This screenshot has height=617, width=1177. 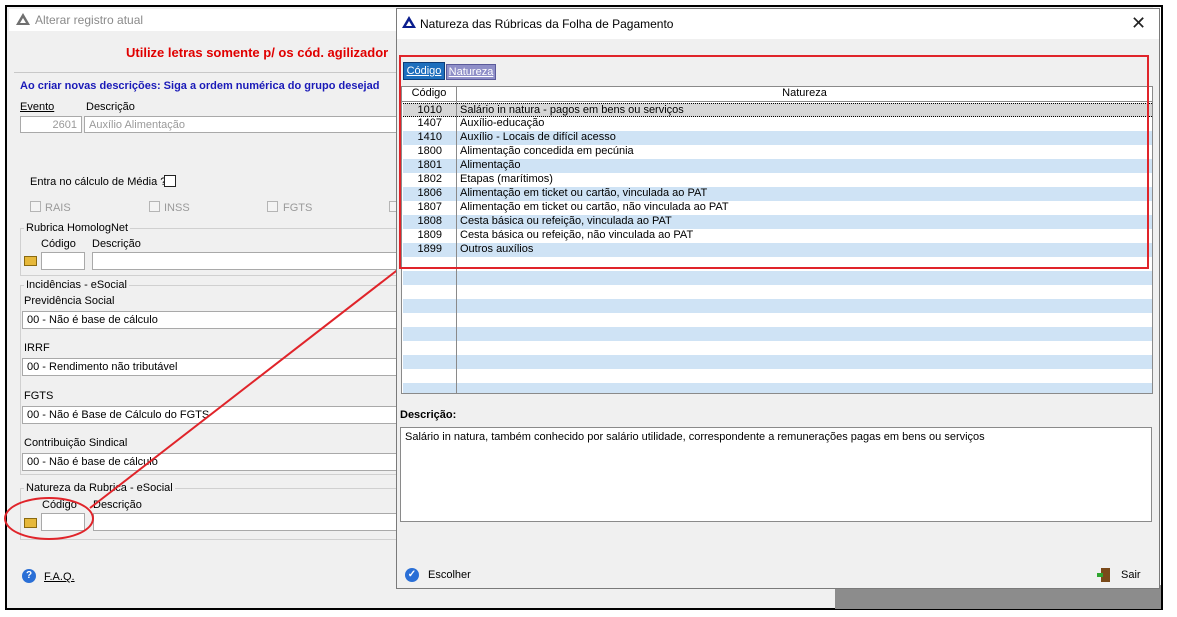 What do you see at coordinates (1100, 575) in the screenshot?
I see `door-arrow` at bounding box center [1100, 575].